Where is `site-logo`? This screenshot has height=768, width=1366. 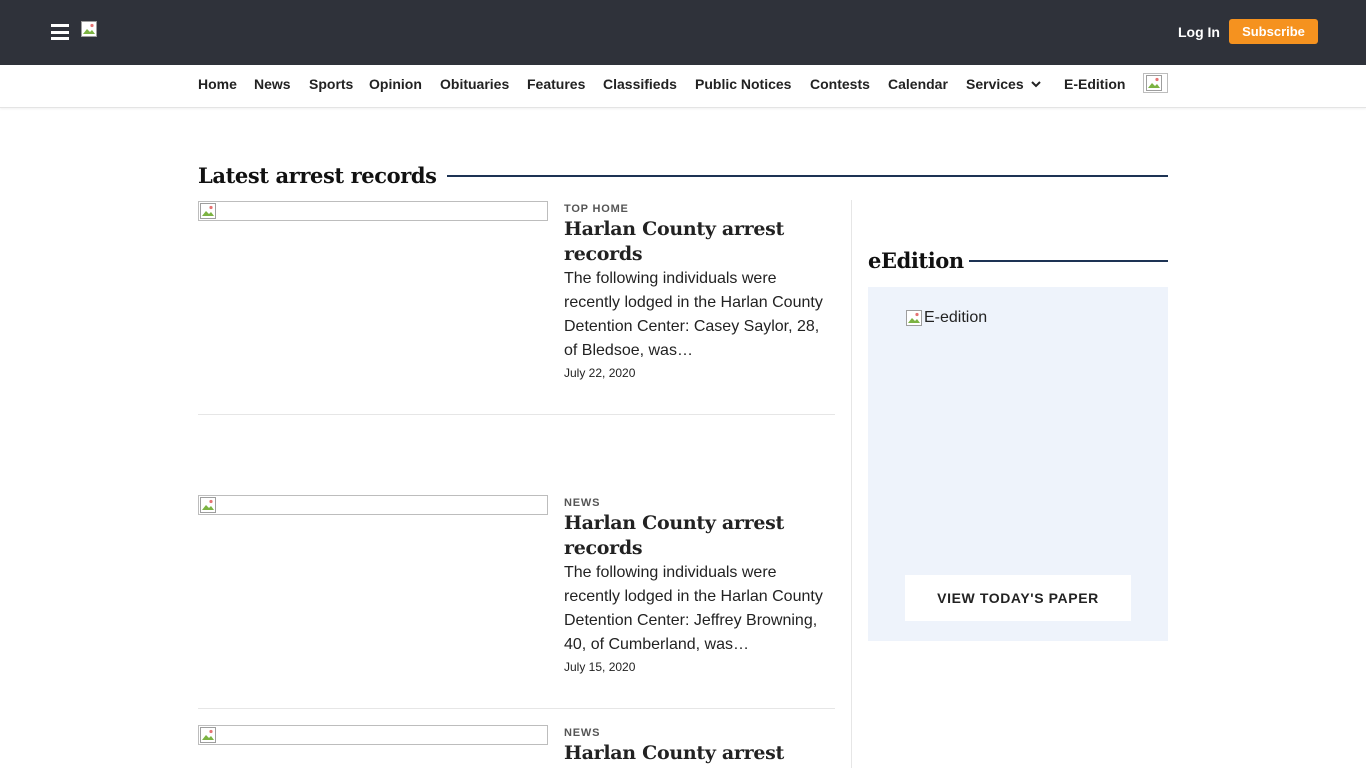 site-logo is located at coordinates (89, 29).